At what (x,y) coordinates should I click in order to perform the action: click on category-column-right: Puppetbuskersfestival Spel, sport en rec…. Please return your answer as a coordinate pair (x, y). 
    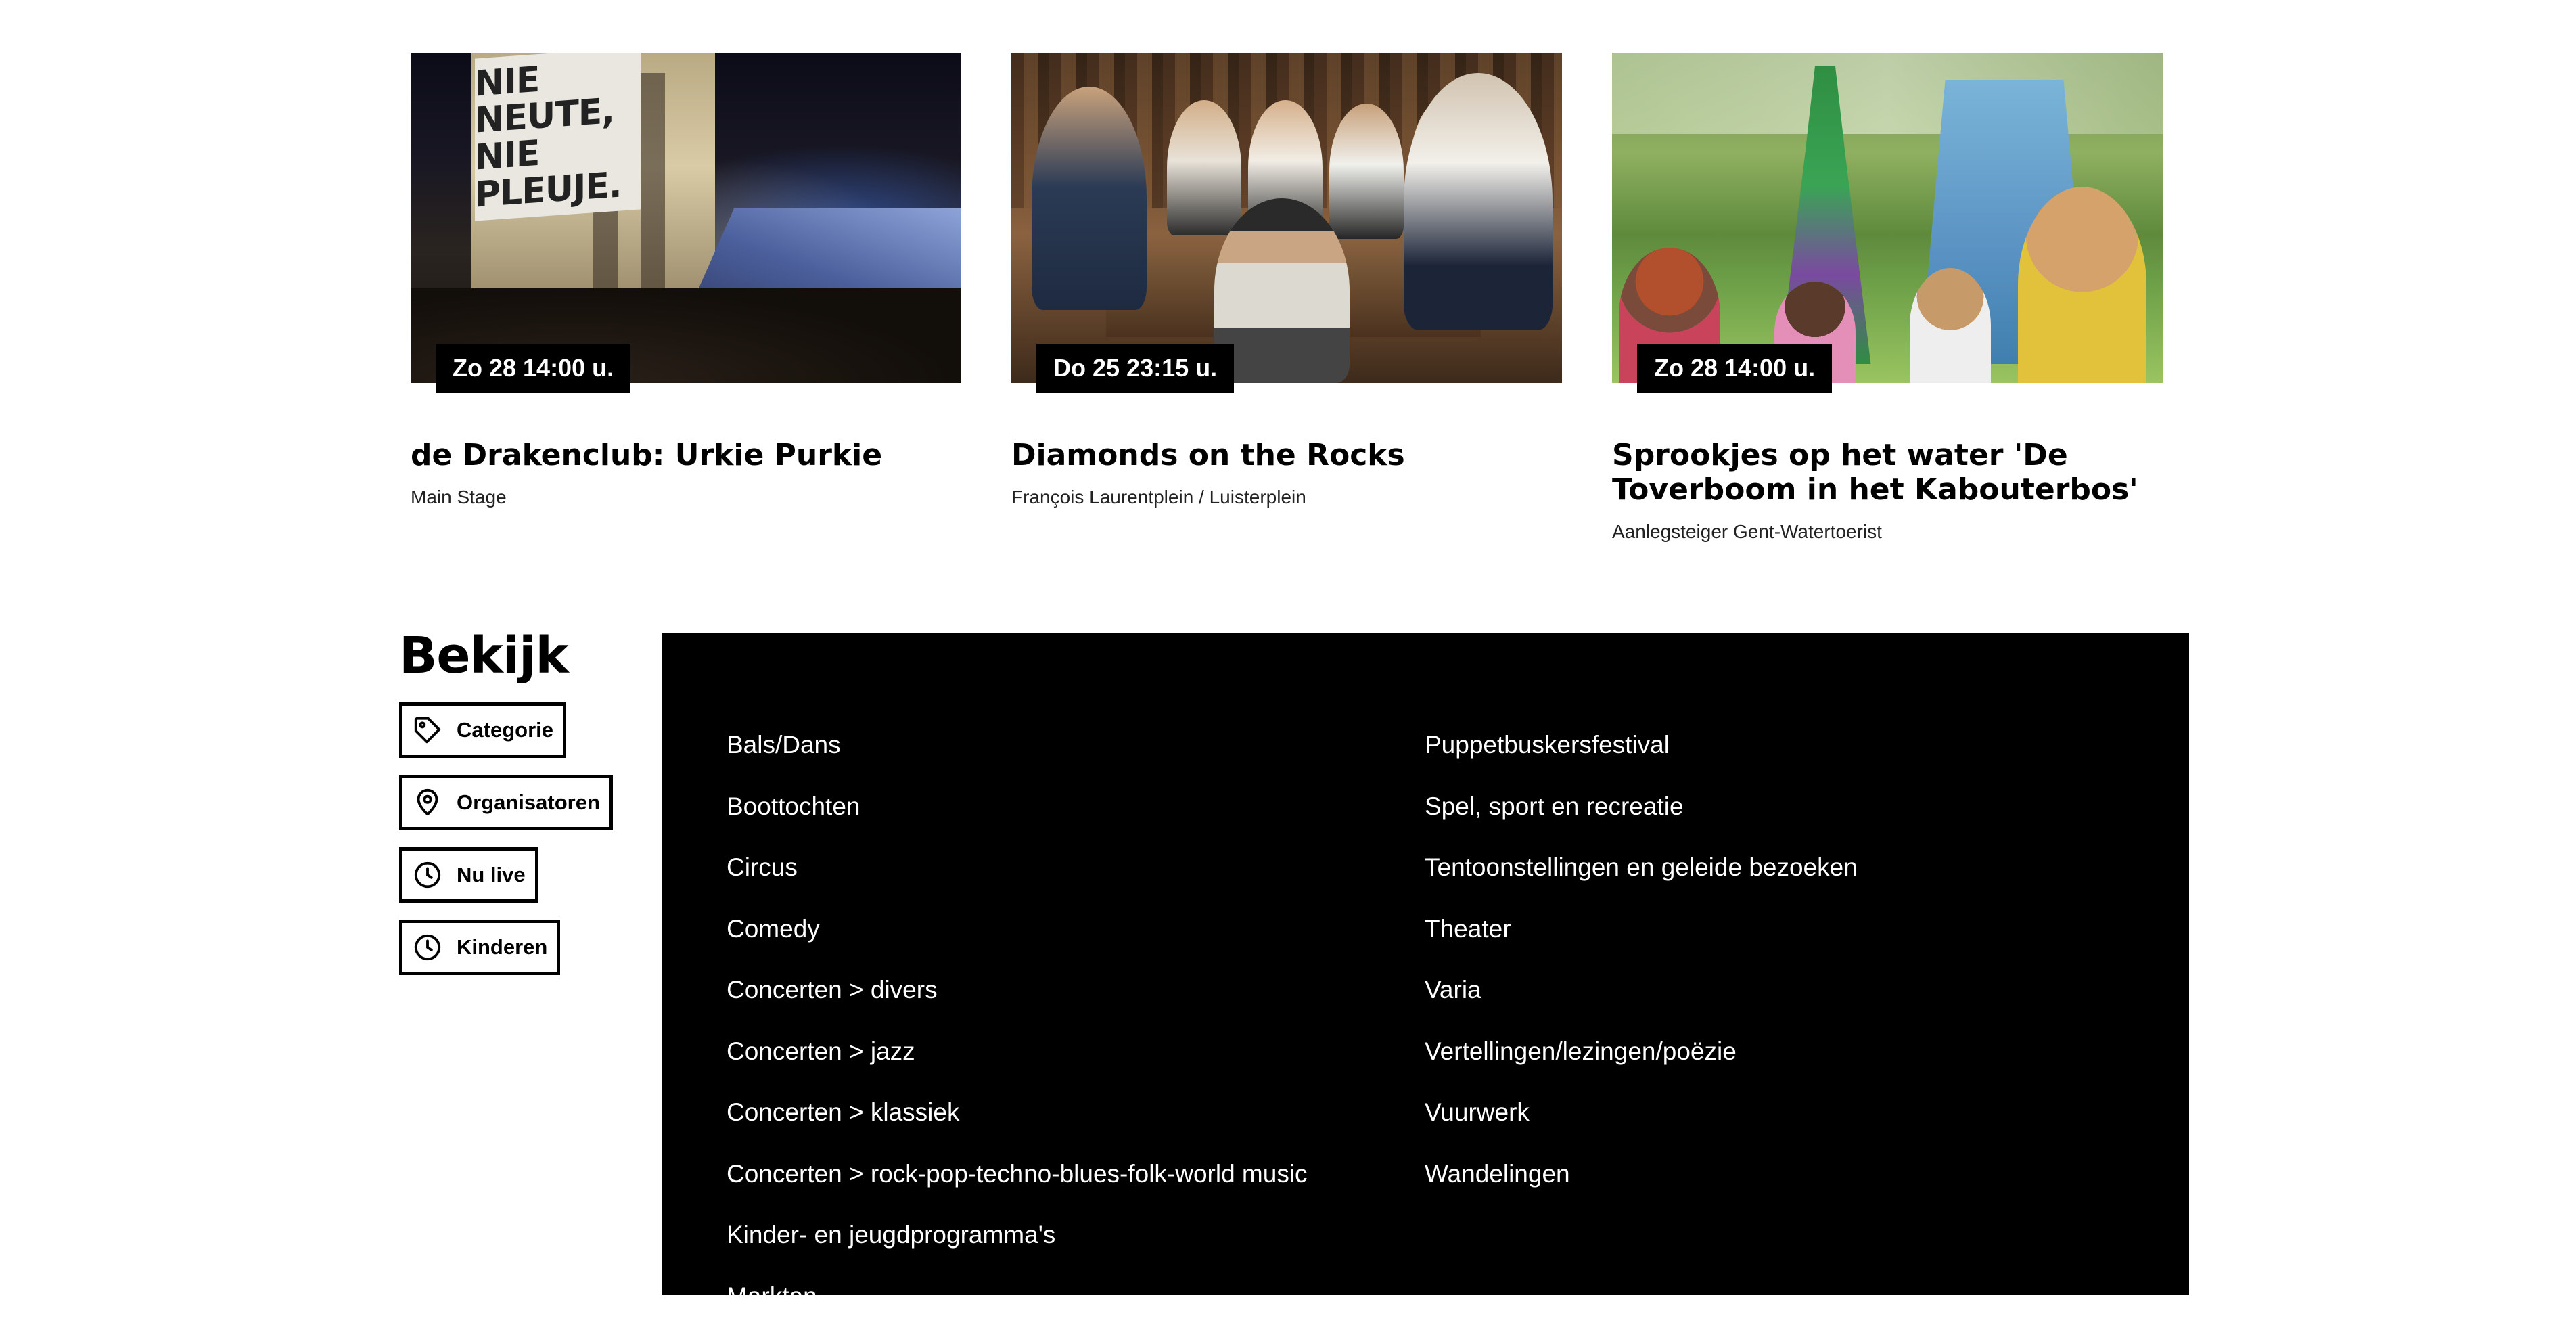
    Looking at the image, I should click on (1641, 960).